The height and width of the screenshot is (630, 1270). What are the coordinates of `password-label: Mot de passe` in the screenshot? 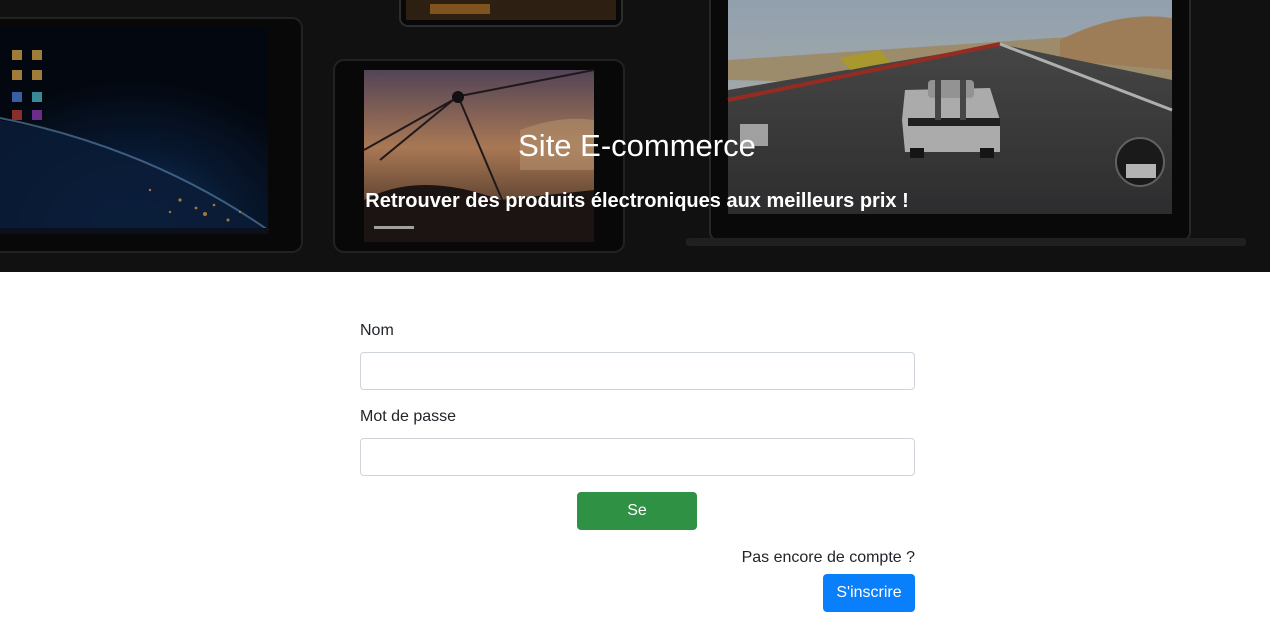 It's located at (408, 416).